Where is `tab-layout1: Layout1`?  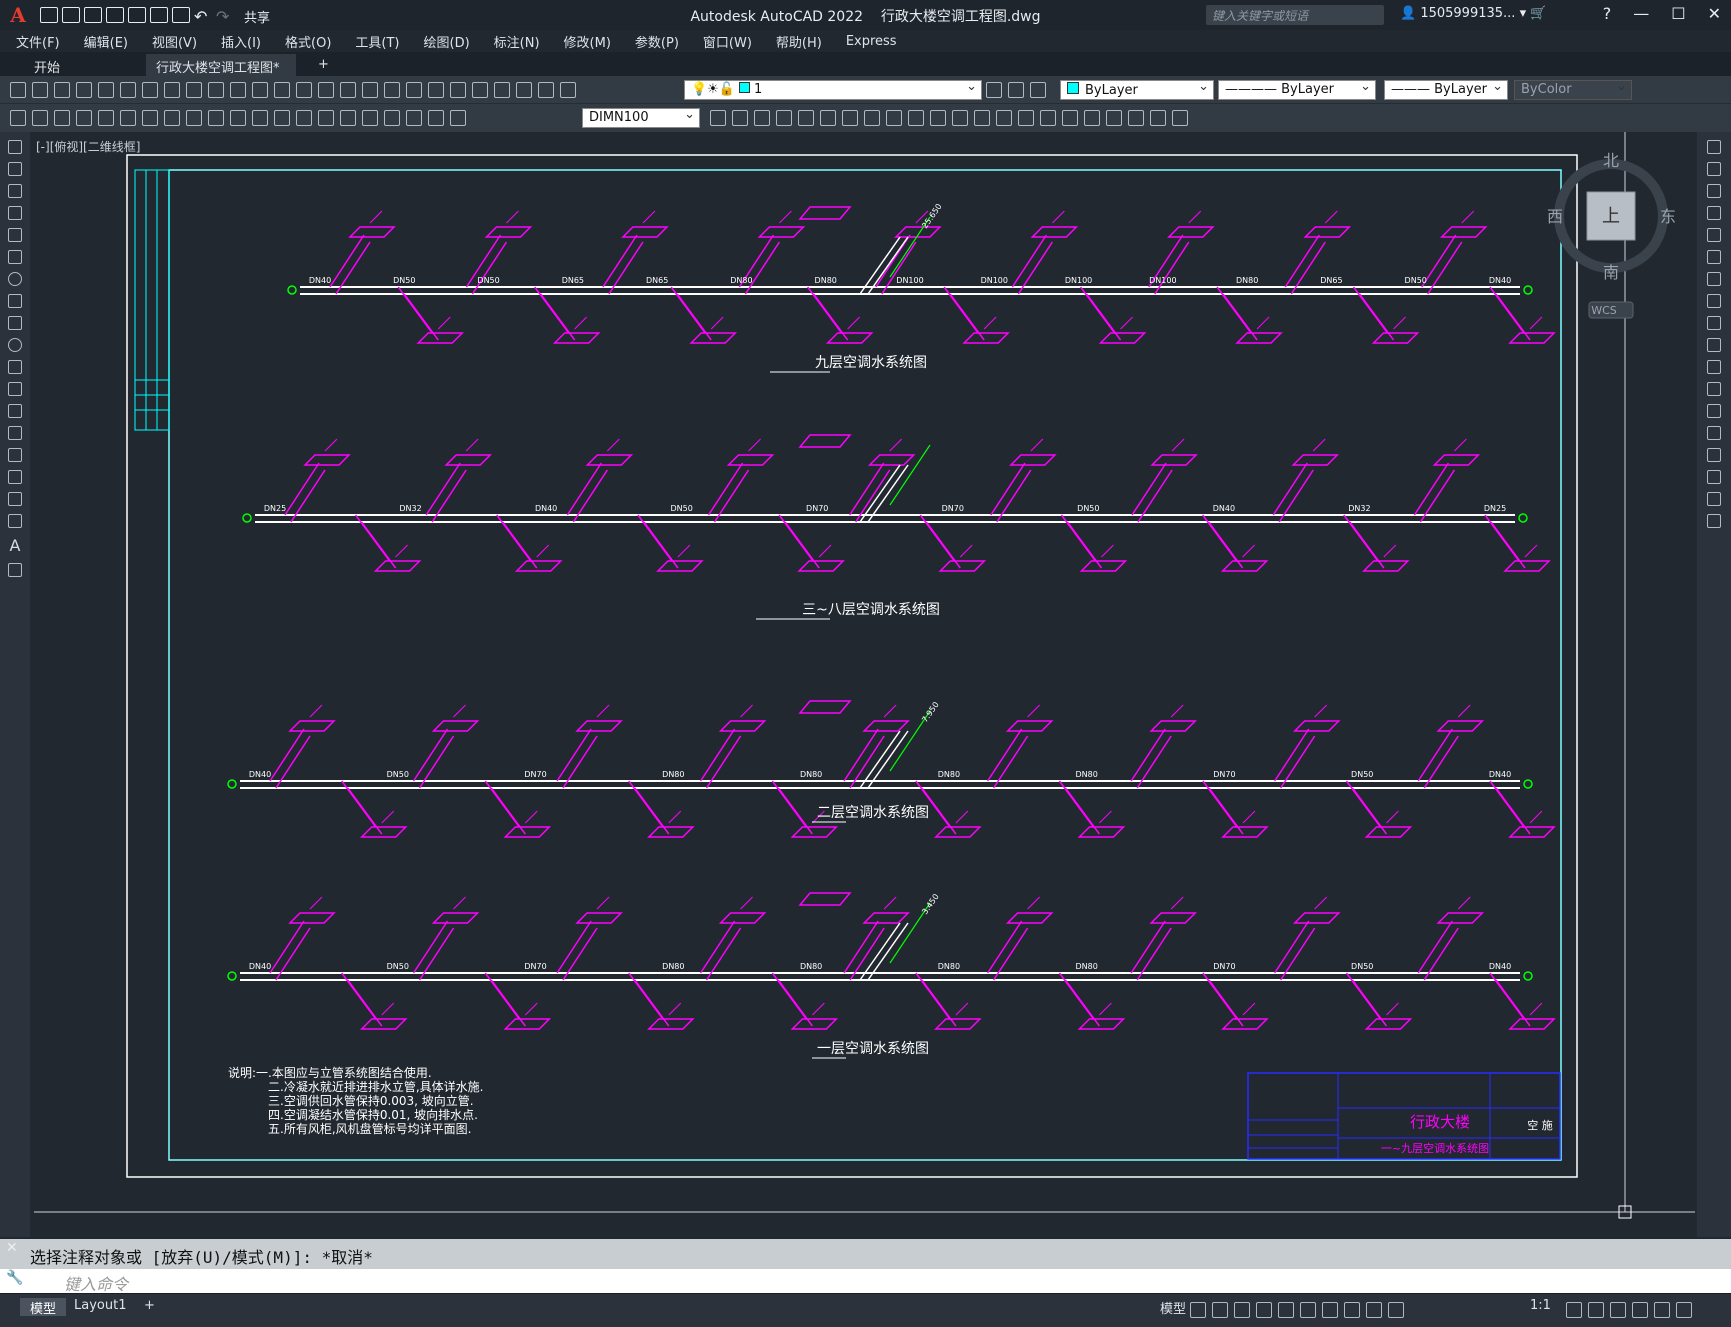 tab-layout1: Layout1 is located at coordinates (100, 1307).